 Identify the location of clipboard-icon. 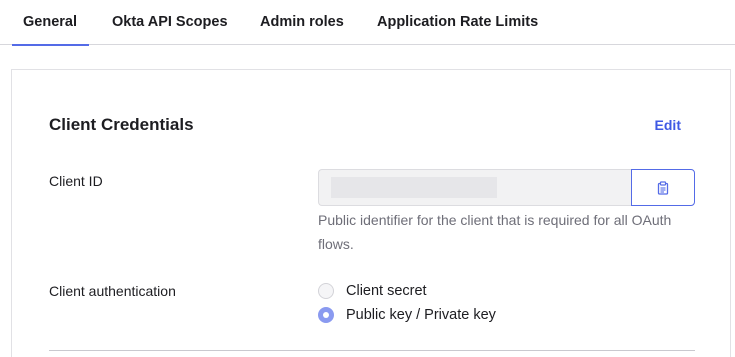
(663, 187).